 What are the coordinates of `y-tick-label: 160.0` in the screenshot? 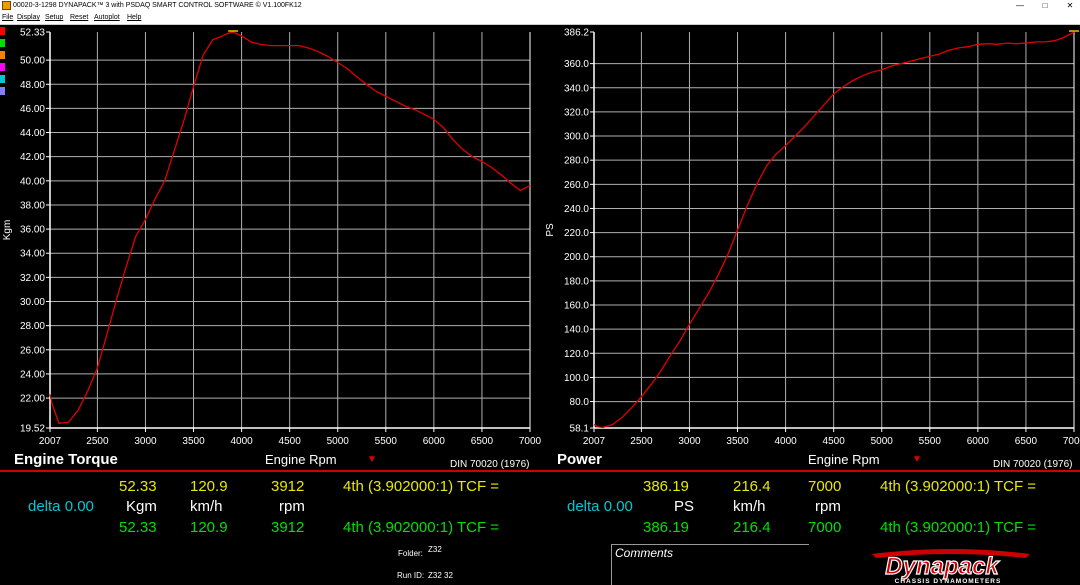 It's located at (576, 306).